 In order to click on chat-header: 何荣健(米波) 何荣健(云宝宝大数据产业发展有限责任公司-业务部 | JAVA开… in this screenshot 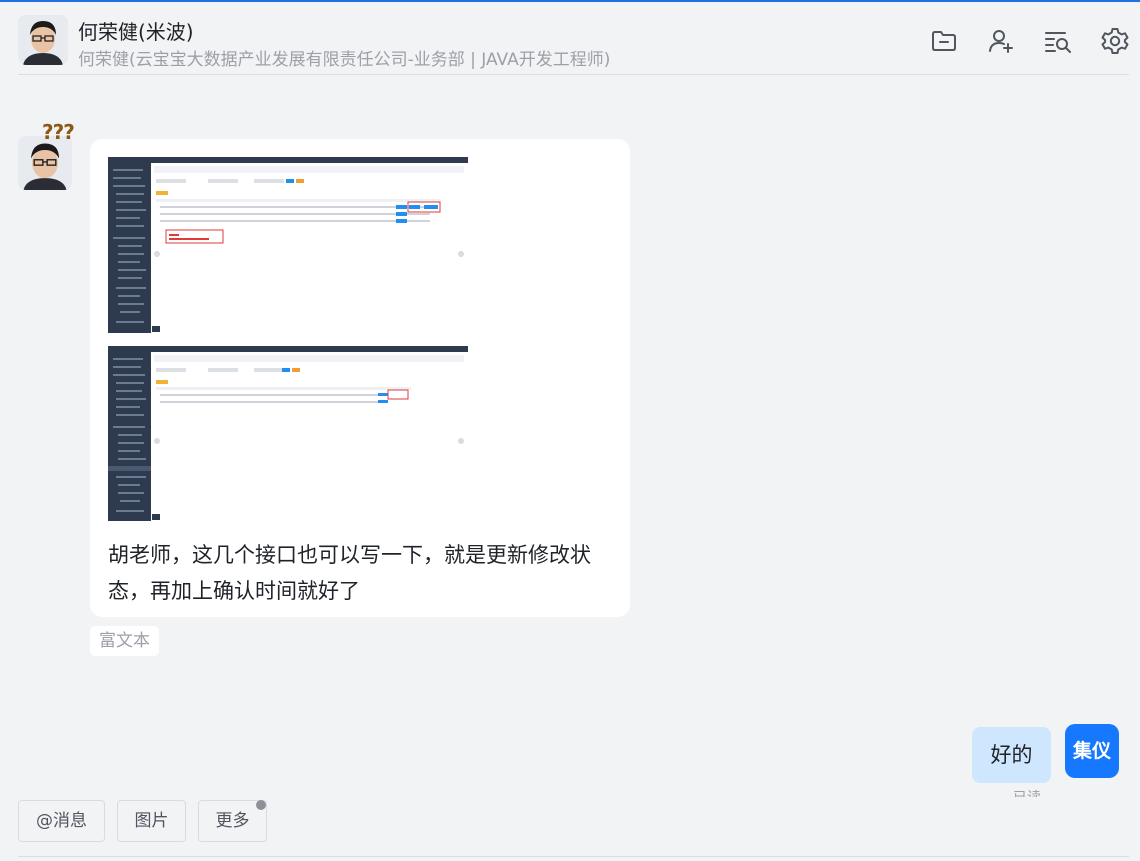, I will do `click(570, 38)`.